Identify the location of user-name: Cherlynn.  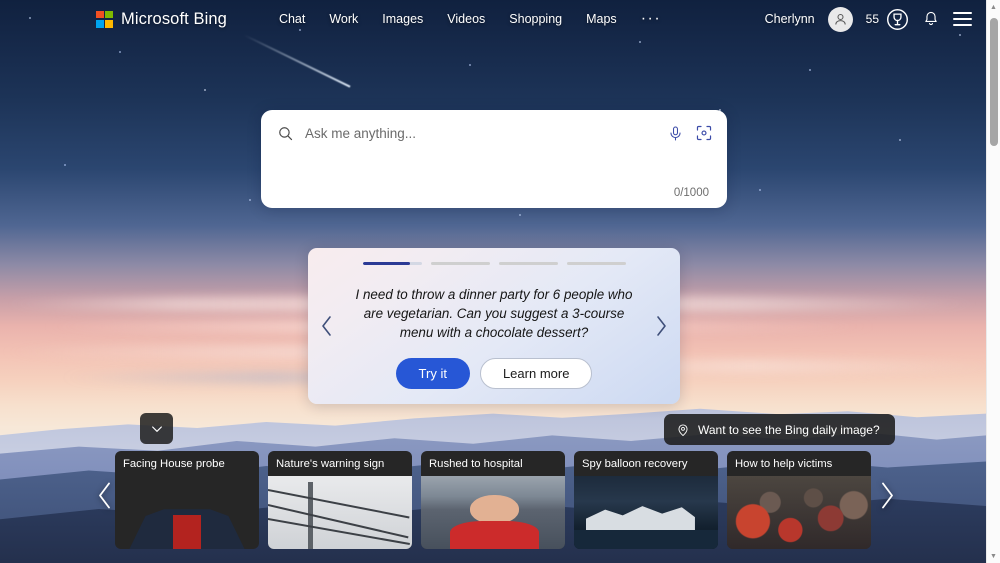
(789, 19).